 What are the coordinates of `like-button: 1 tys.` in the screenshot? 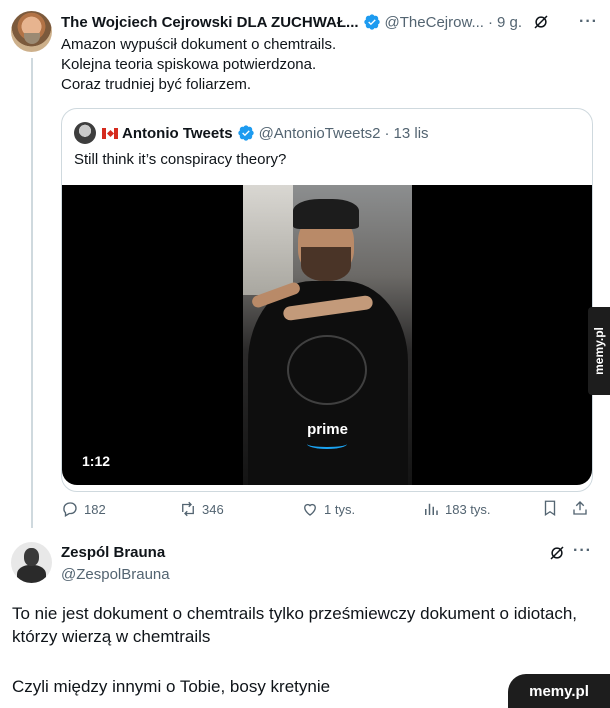 It's located at (328, 509).